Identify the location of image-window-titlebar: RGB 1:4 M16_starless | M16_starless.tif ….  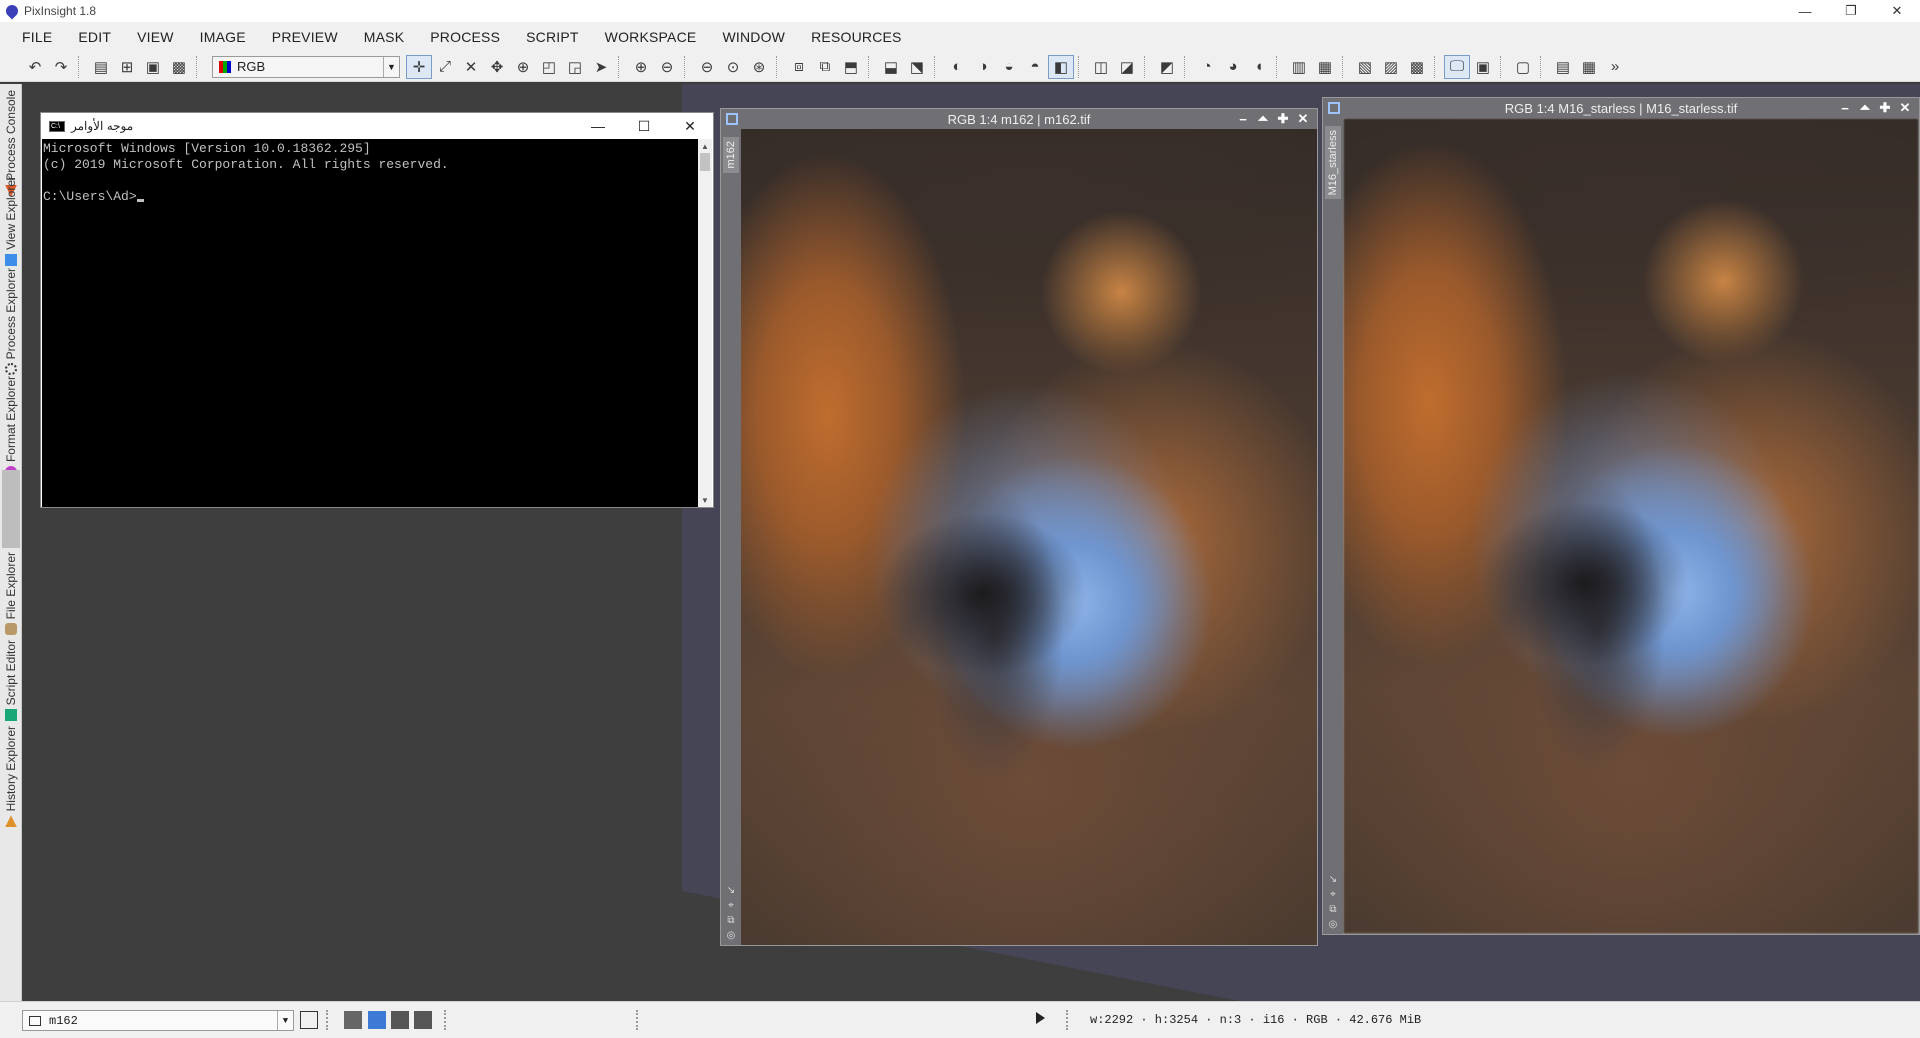
(1621, 108).